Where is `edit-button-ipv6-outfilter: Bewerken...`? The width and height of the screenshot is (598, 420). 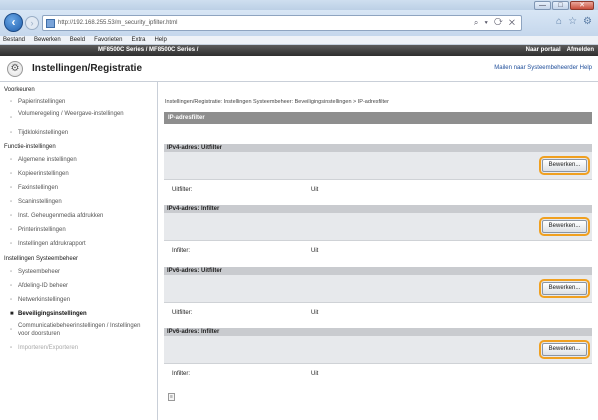
edit-button-ipv6-outfilter: Bewerken... is located at coordinates (564, 288).